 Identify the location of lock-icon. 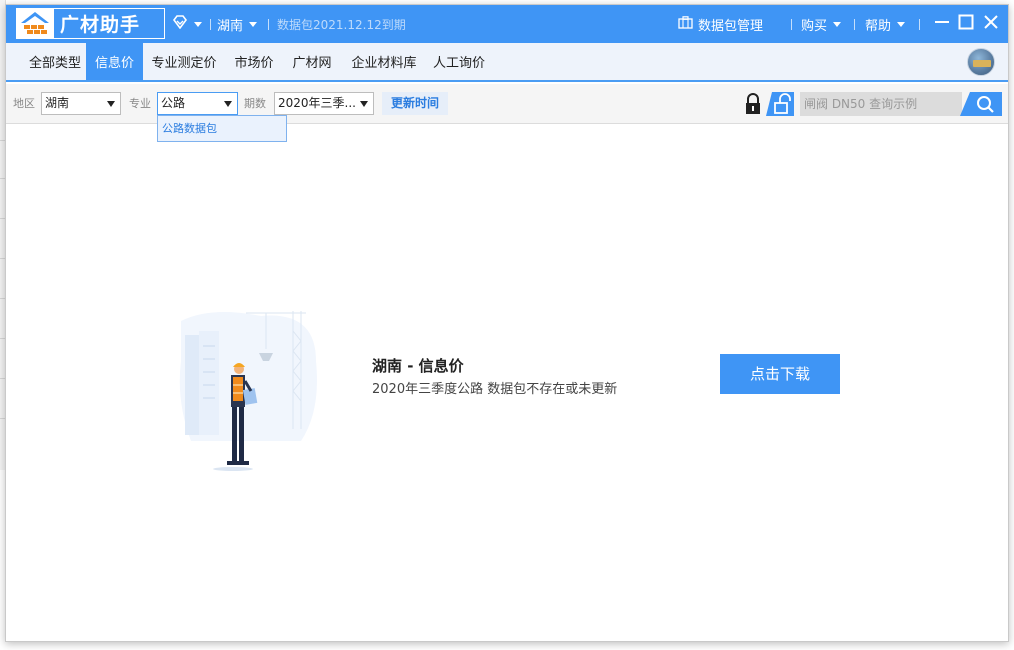
(753, 106).